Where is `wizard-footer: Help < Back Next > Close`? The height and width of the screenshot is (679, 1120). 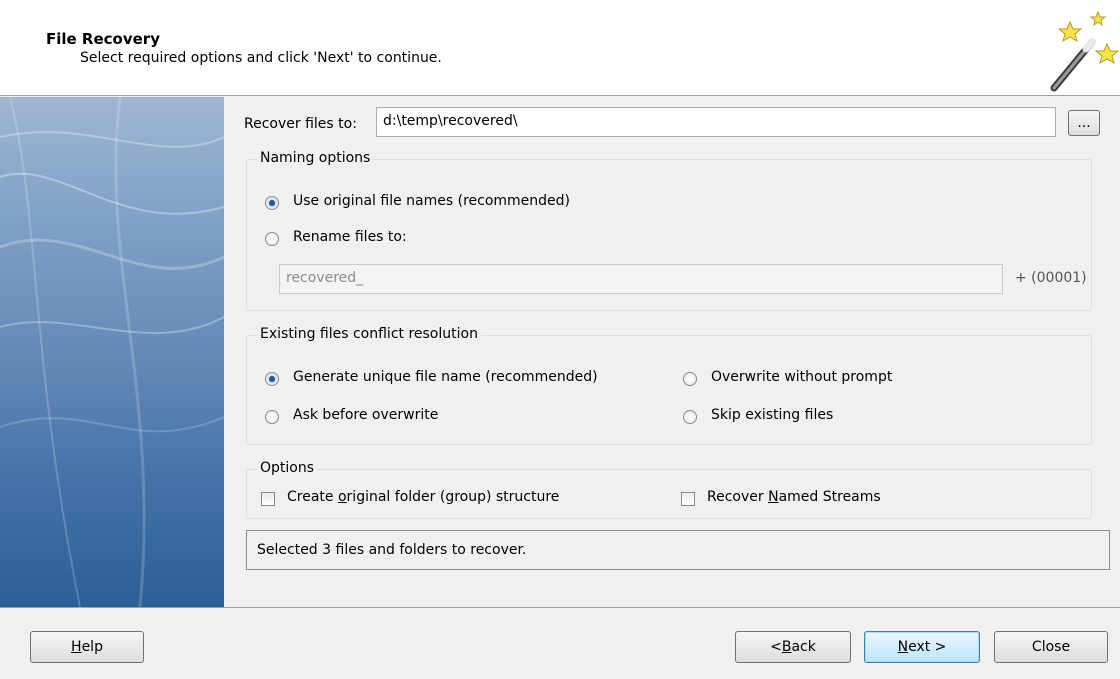 wizard-footer: Help < Back Next > Close is located at coordinates (560, 643).